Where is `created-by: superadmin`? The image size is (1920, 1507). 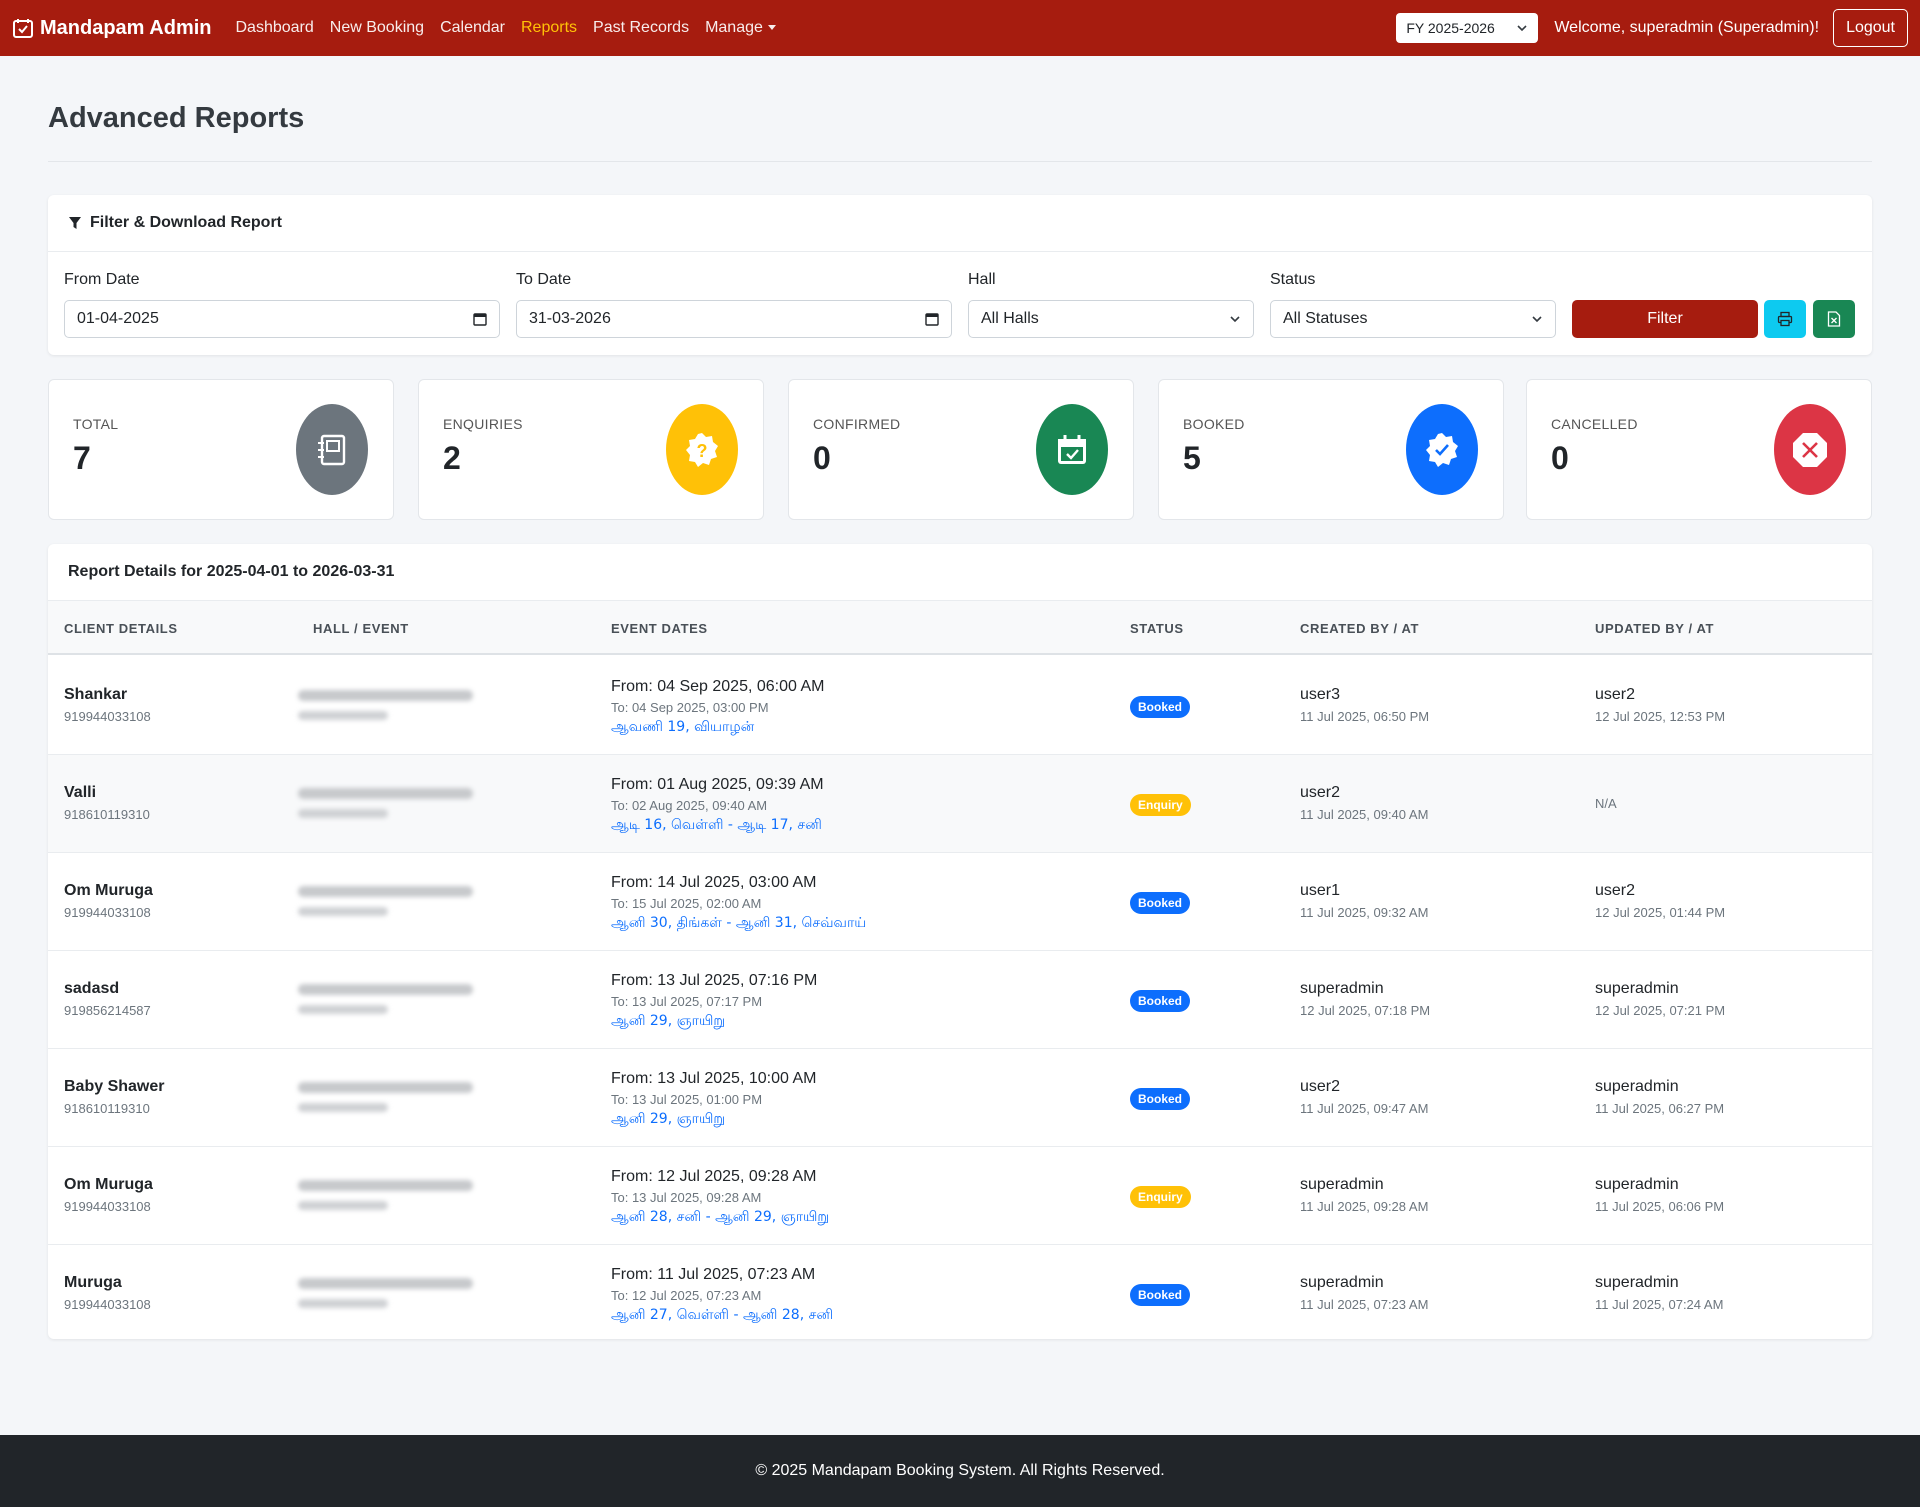 created-by: superadmin is located at coordinates (1342, 988).